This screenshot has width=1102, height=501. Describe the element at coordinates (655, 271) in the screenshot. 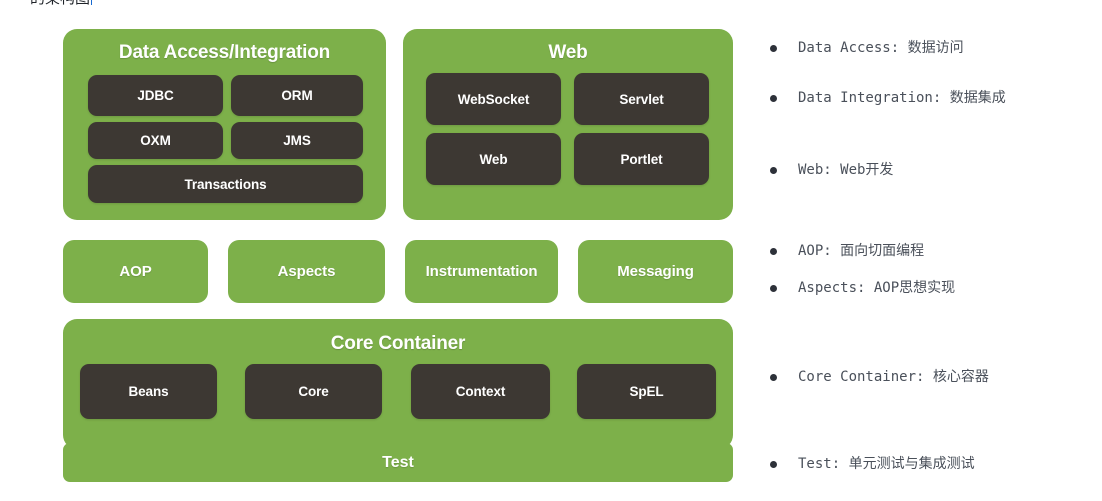

I see `module-messaging: Messaging` at that location.